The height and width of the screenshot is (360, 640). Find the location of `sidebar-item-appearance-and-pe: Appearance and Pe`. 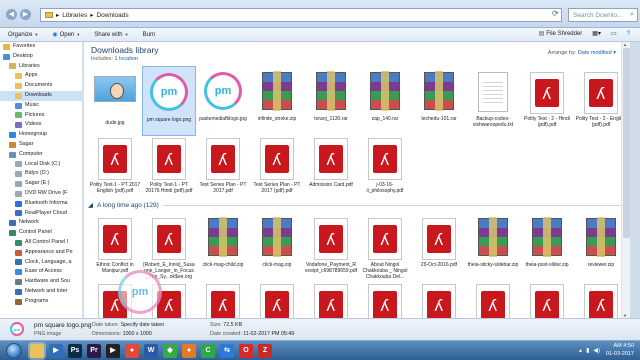

sidebar-item-appearance-and-pe: Appearance and Pe is located at coordinates (41, 253).